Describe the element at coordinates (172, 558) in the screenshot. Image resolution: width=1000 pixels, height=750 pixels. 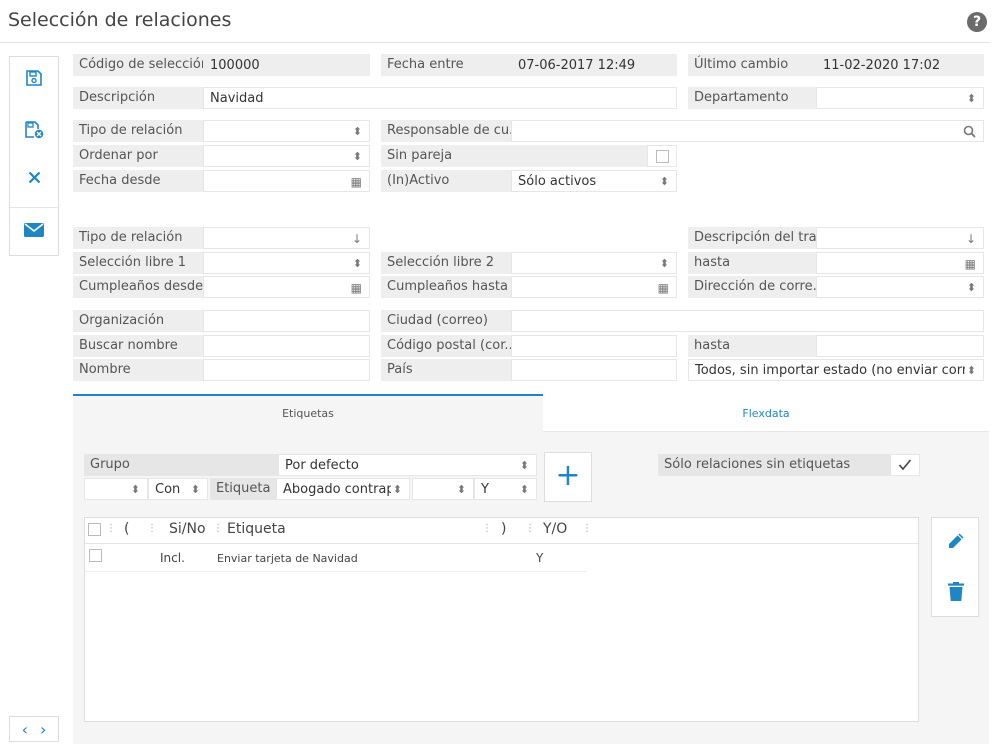
I see `row-si-no: Incl.` at that location.